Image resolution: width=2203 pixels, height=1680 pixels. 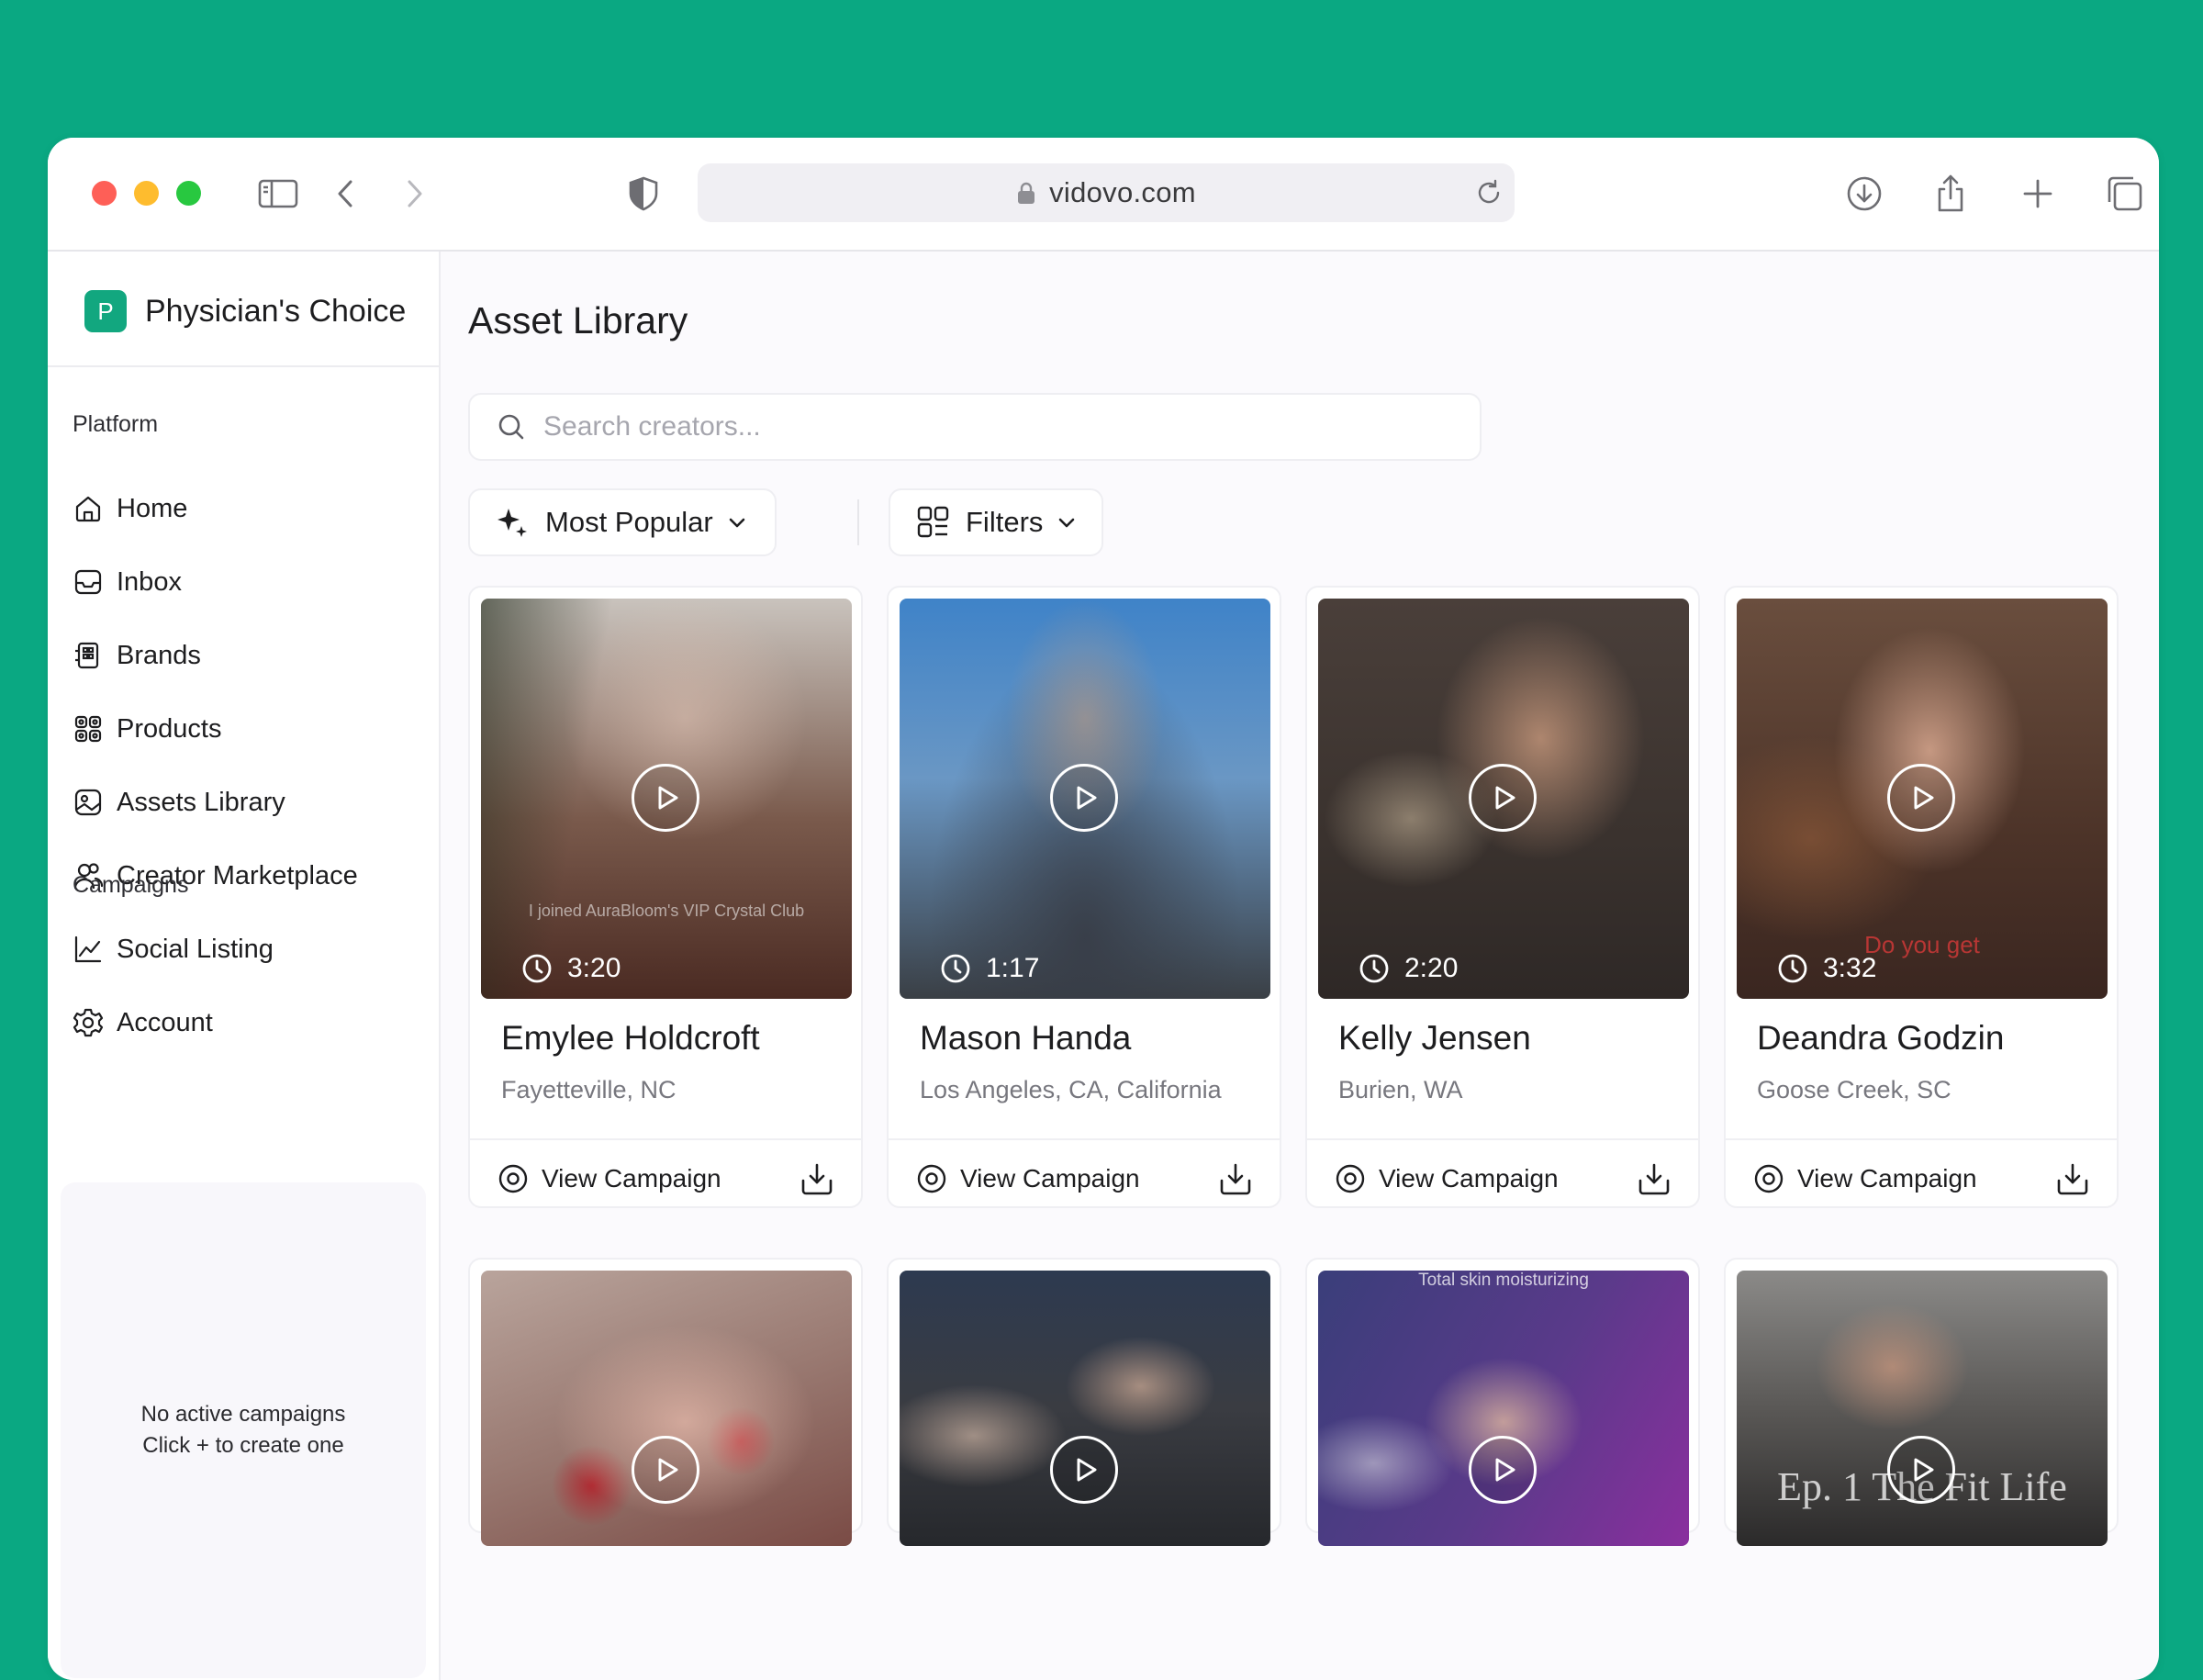 What do you see at coordinates (1026, 1038) in the screenshot?
I see `creator-name: Mason Handa` at bounding box center [1026, 1038].